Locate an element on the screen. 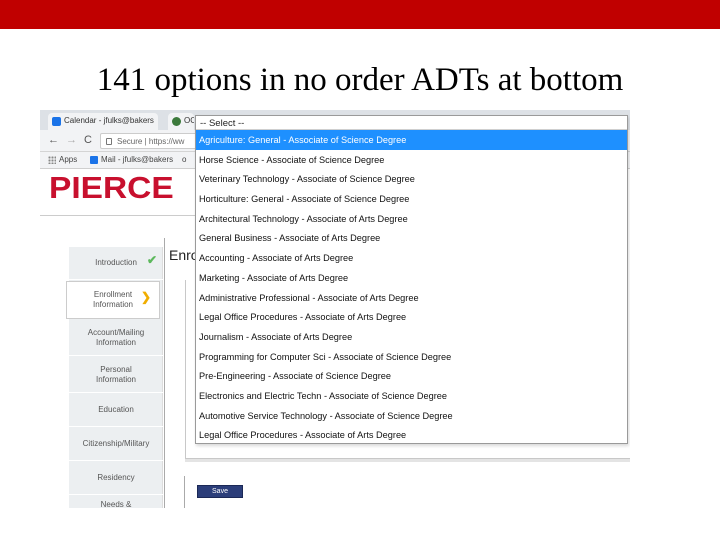  sidebar-item-label: Needs & is located at coordinates (116, 504).